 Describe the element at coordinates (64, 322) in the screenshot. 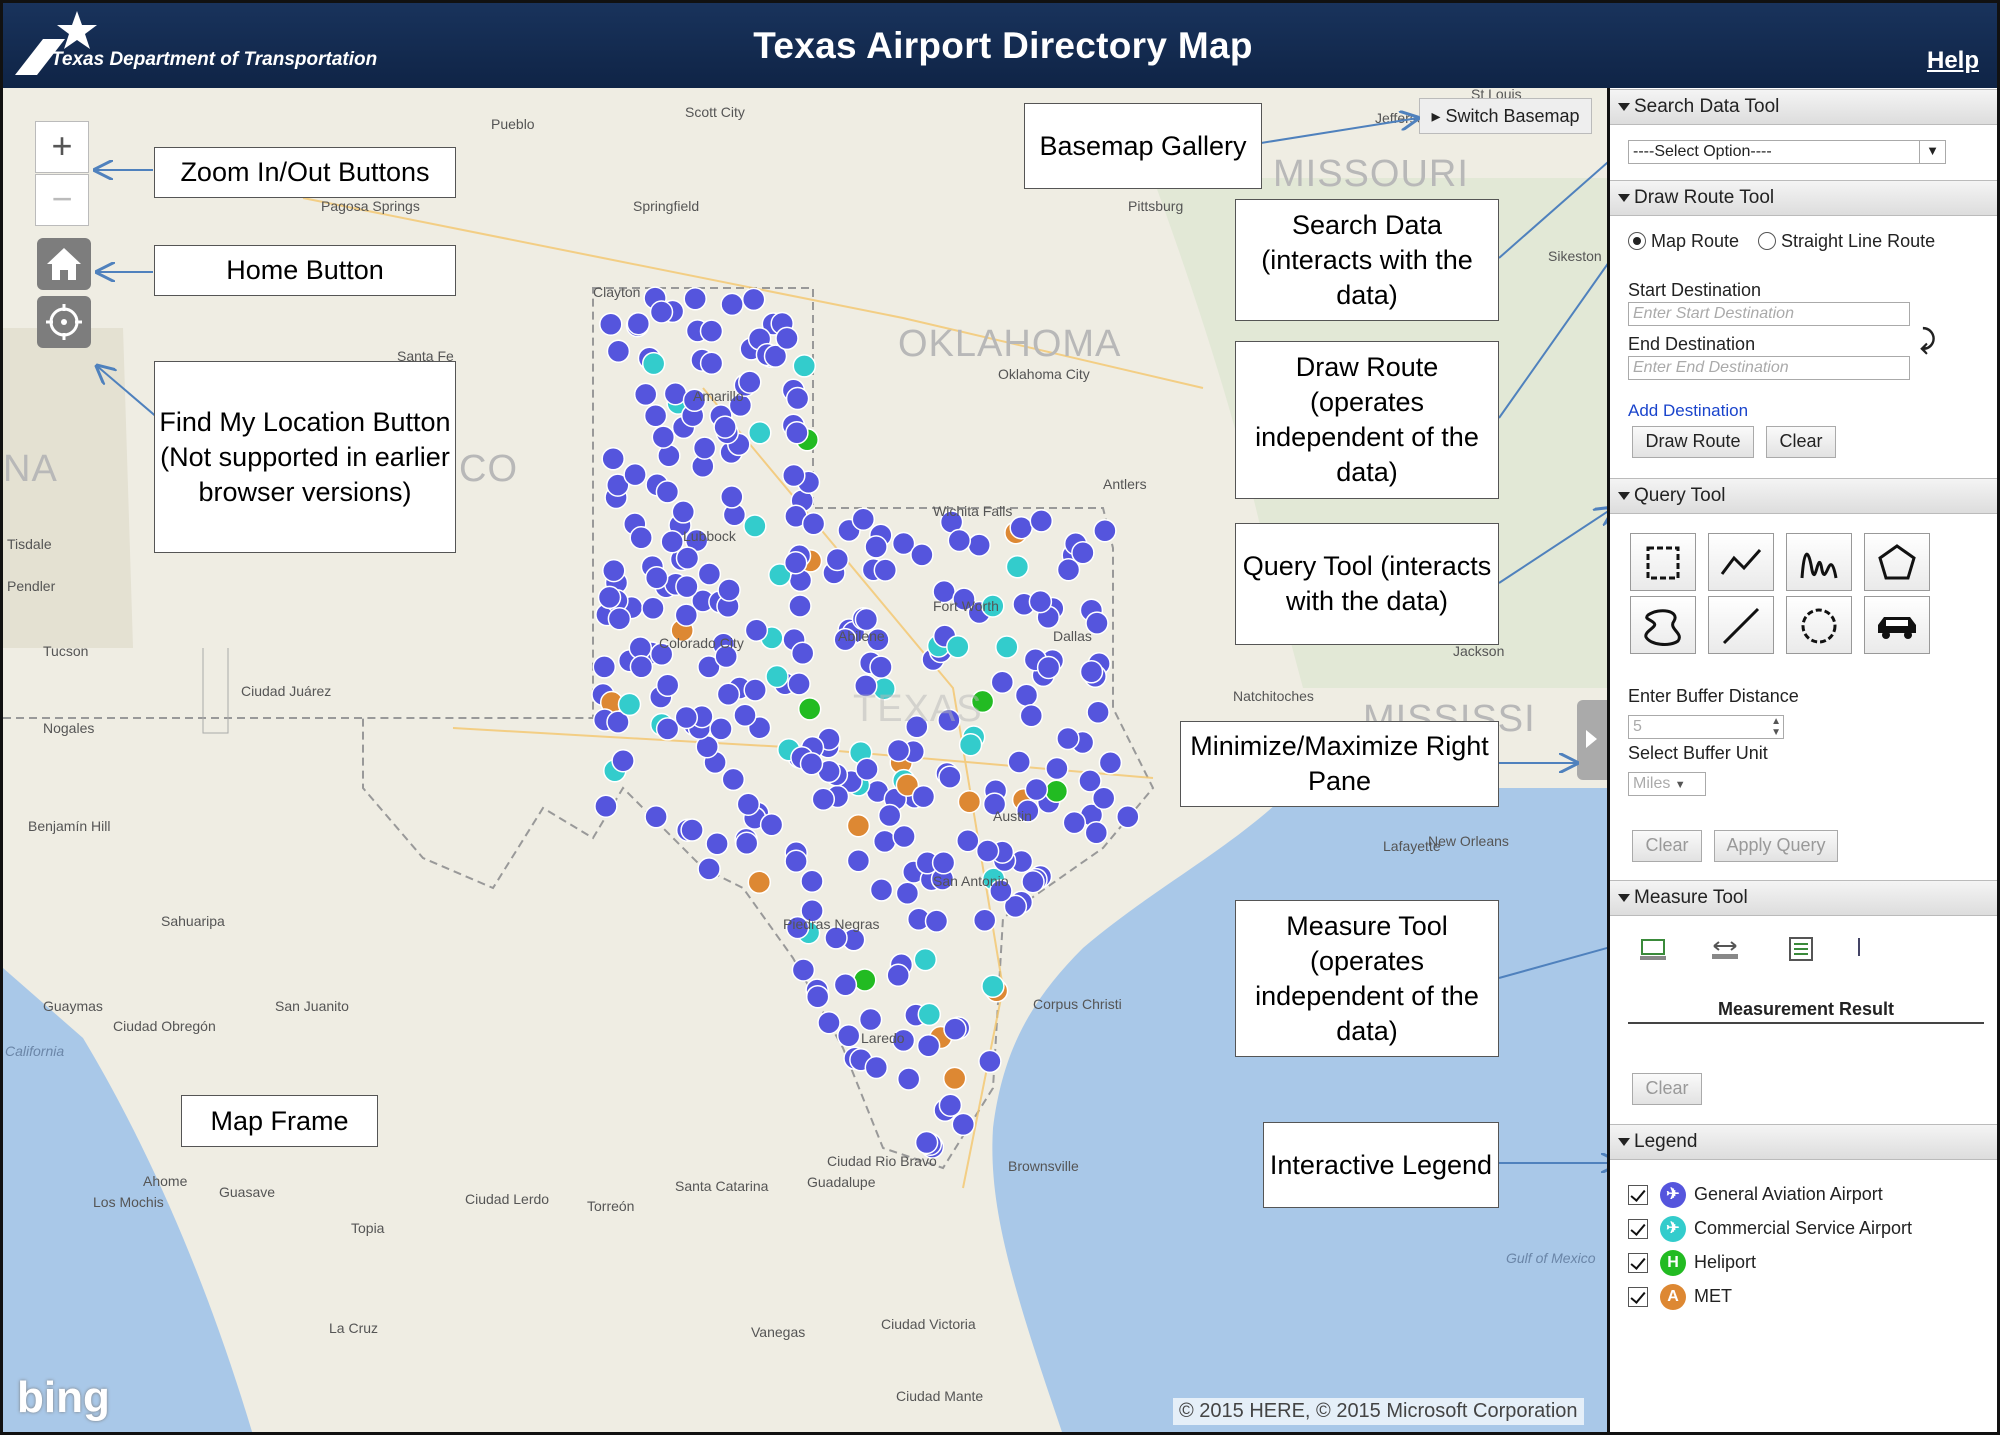

I see `find-my-location-button` at that location.